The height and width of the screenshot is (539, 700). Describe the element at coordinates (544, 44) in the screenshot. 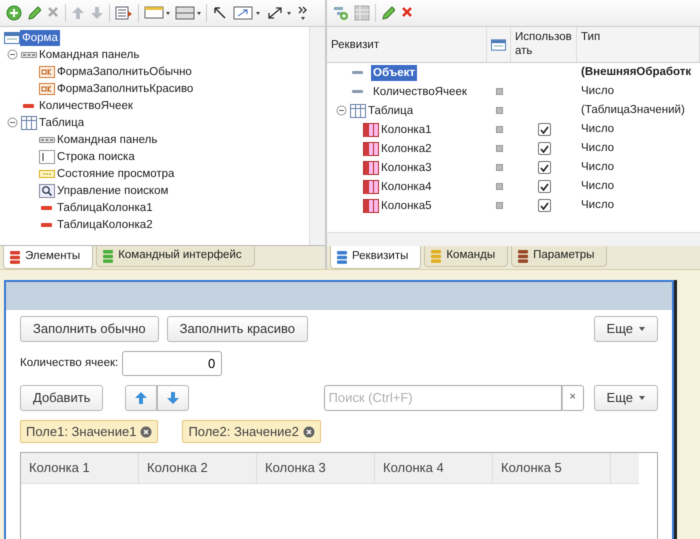

I see `column-header: Использовать` at that location.